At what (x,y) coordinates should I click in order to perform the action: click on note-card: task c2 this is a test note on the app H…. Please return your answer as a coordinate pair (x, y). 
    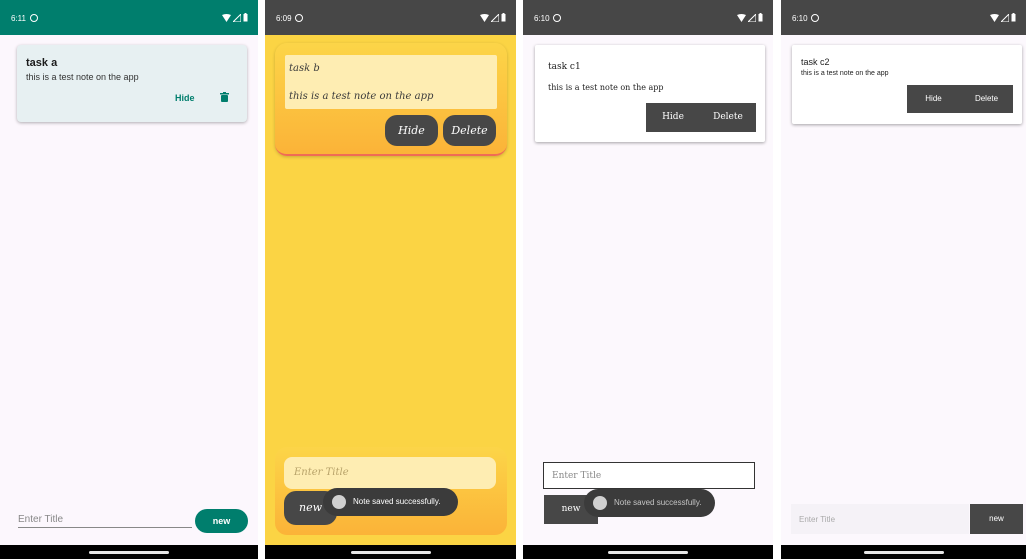
    Looking at the image, I should click on (907, 84).